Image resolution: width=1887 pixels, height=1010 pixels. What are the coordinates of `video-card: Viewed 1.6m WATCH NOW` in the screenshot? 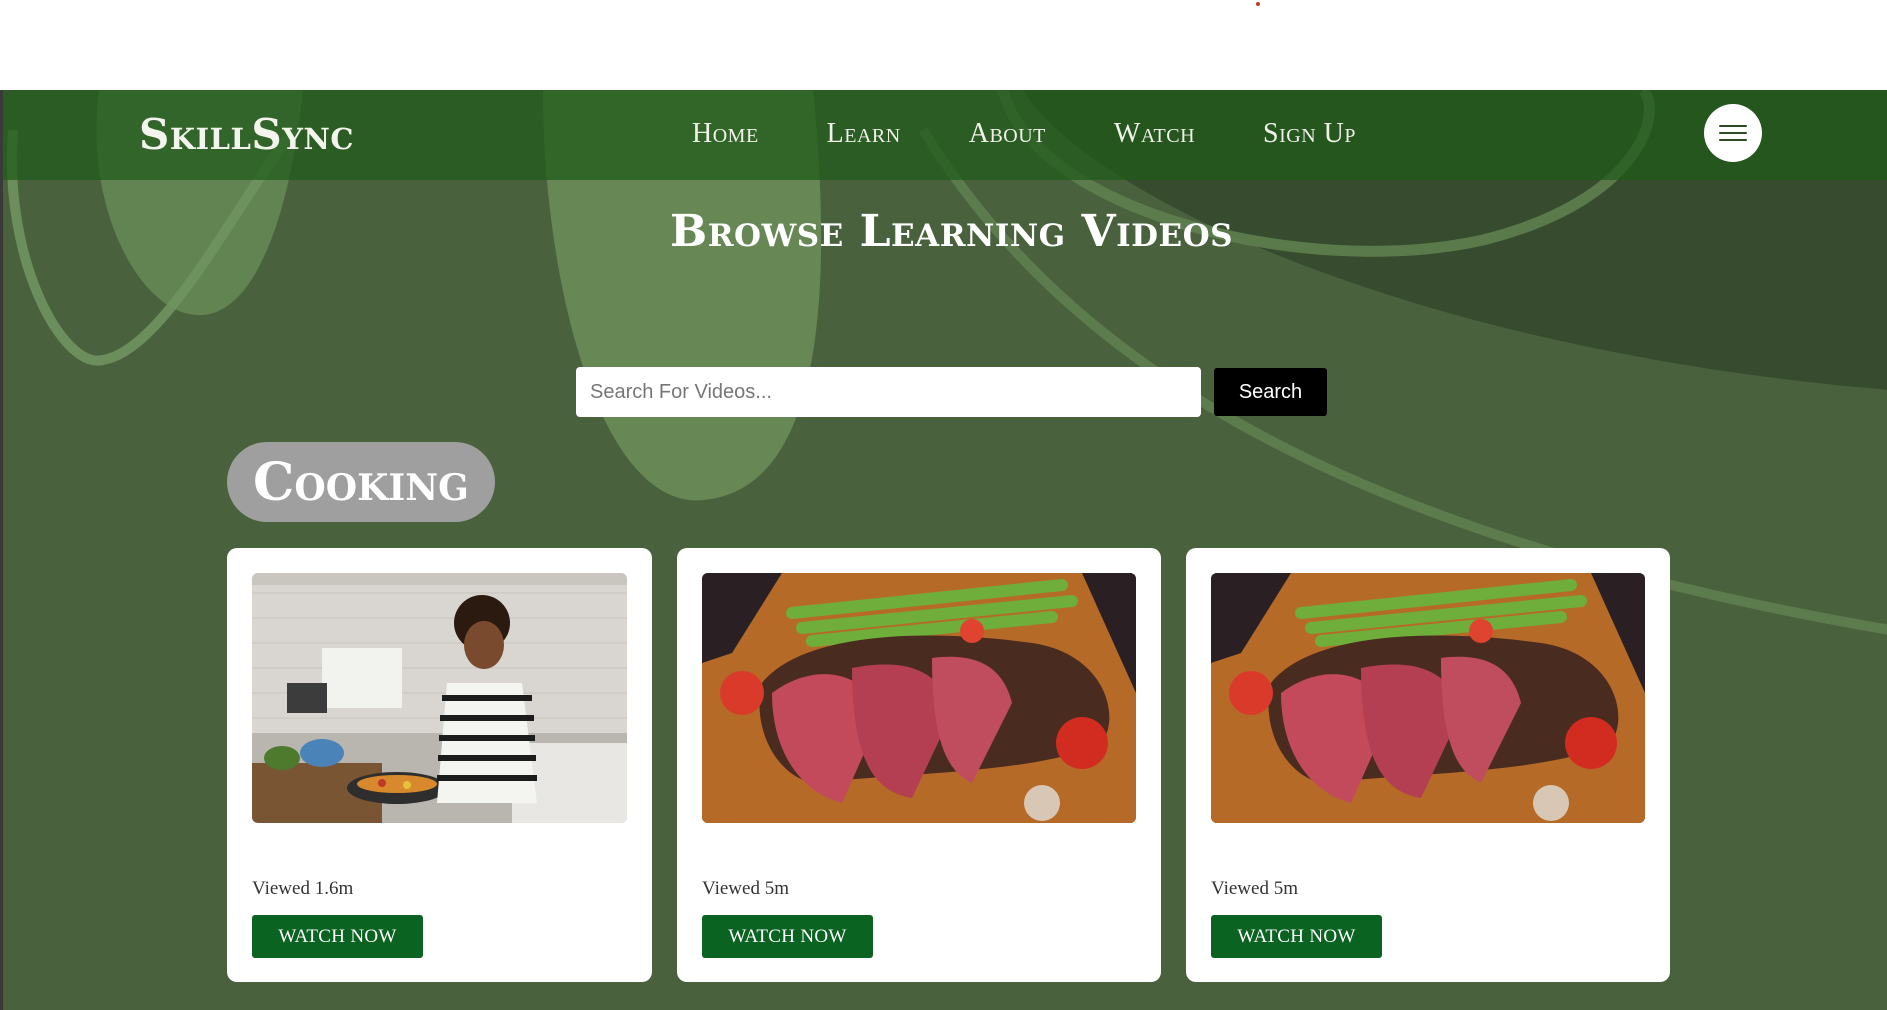 It's located at (439, 765).